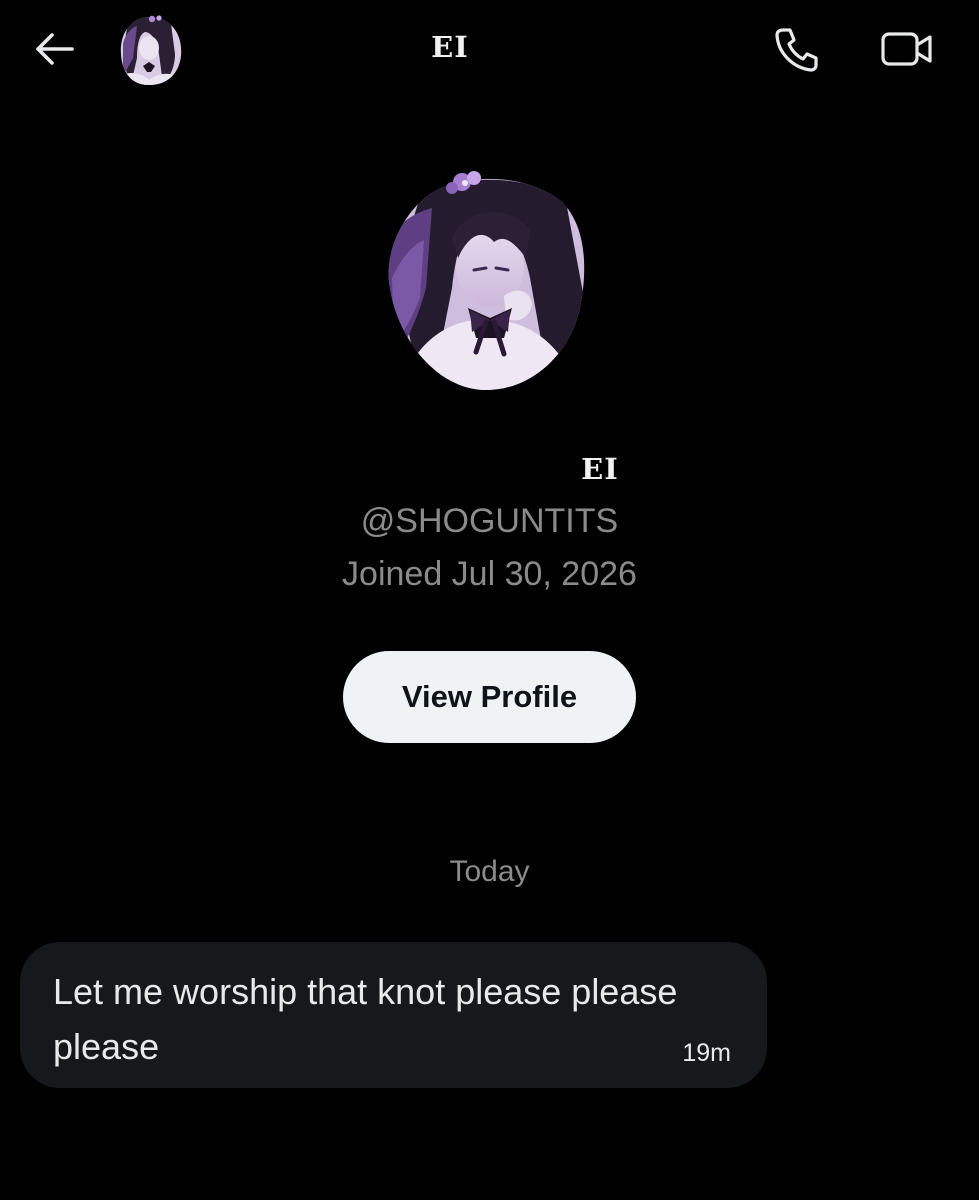 The height and width of the screenshot is (1200, 979). What do you see at coordinates (489, 697) in the screenshot?
I see `view-profile-button: View Profile` at bounding box center [489, 697].